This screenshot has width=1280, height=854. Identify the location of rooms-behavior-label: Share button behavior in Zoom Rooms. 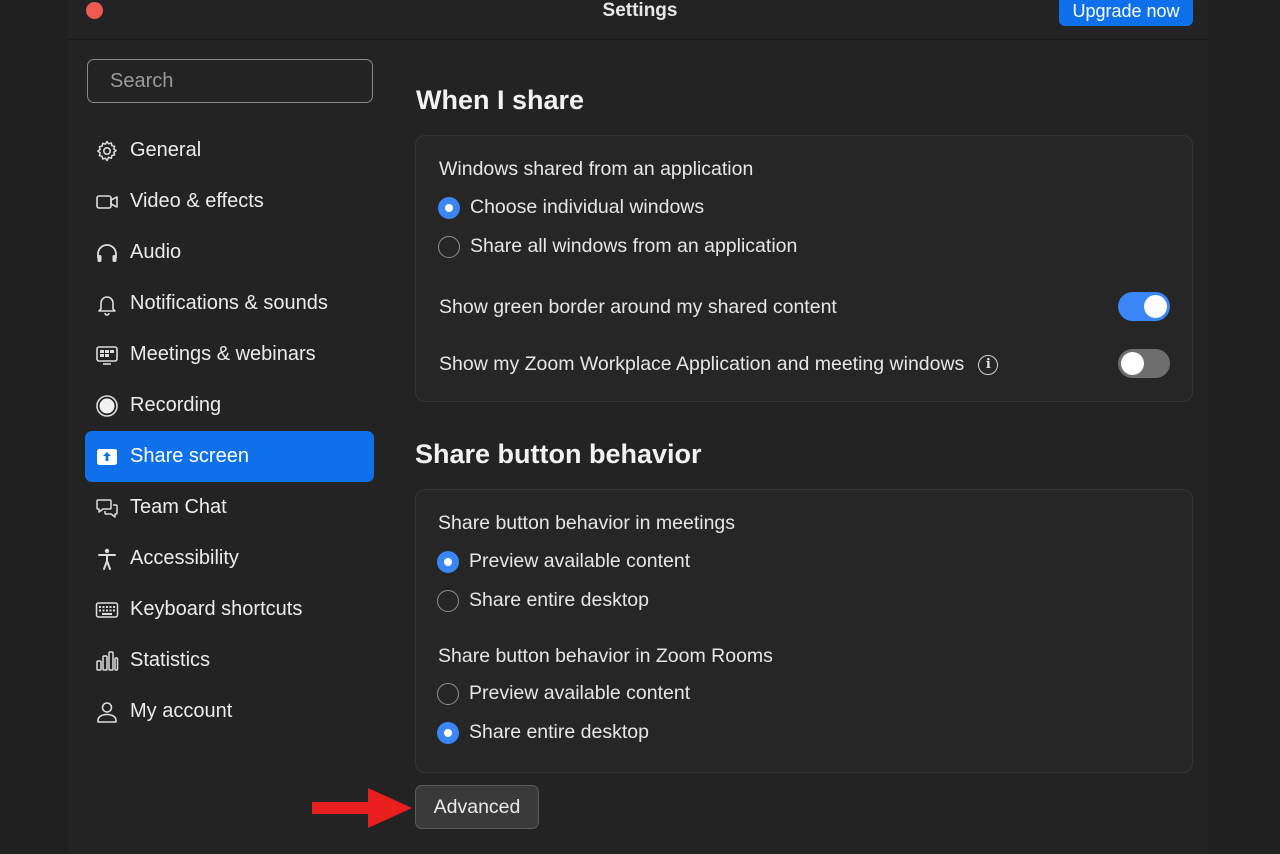
(605, 656).